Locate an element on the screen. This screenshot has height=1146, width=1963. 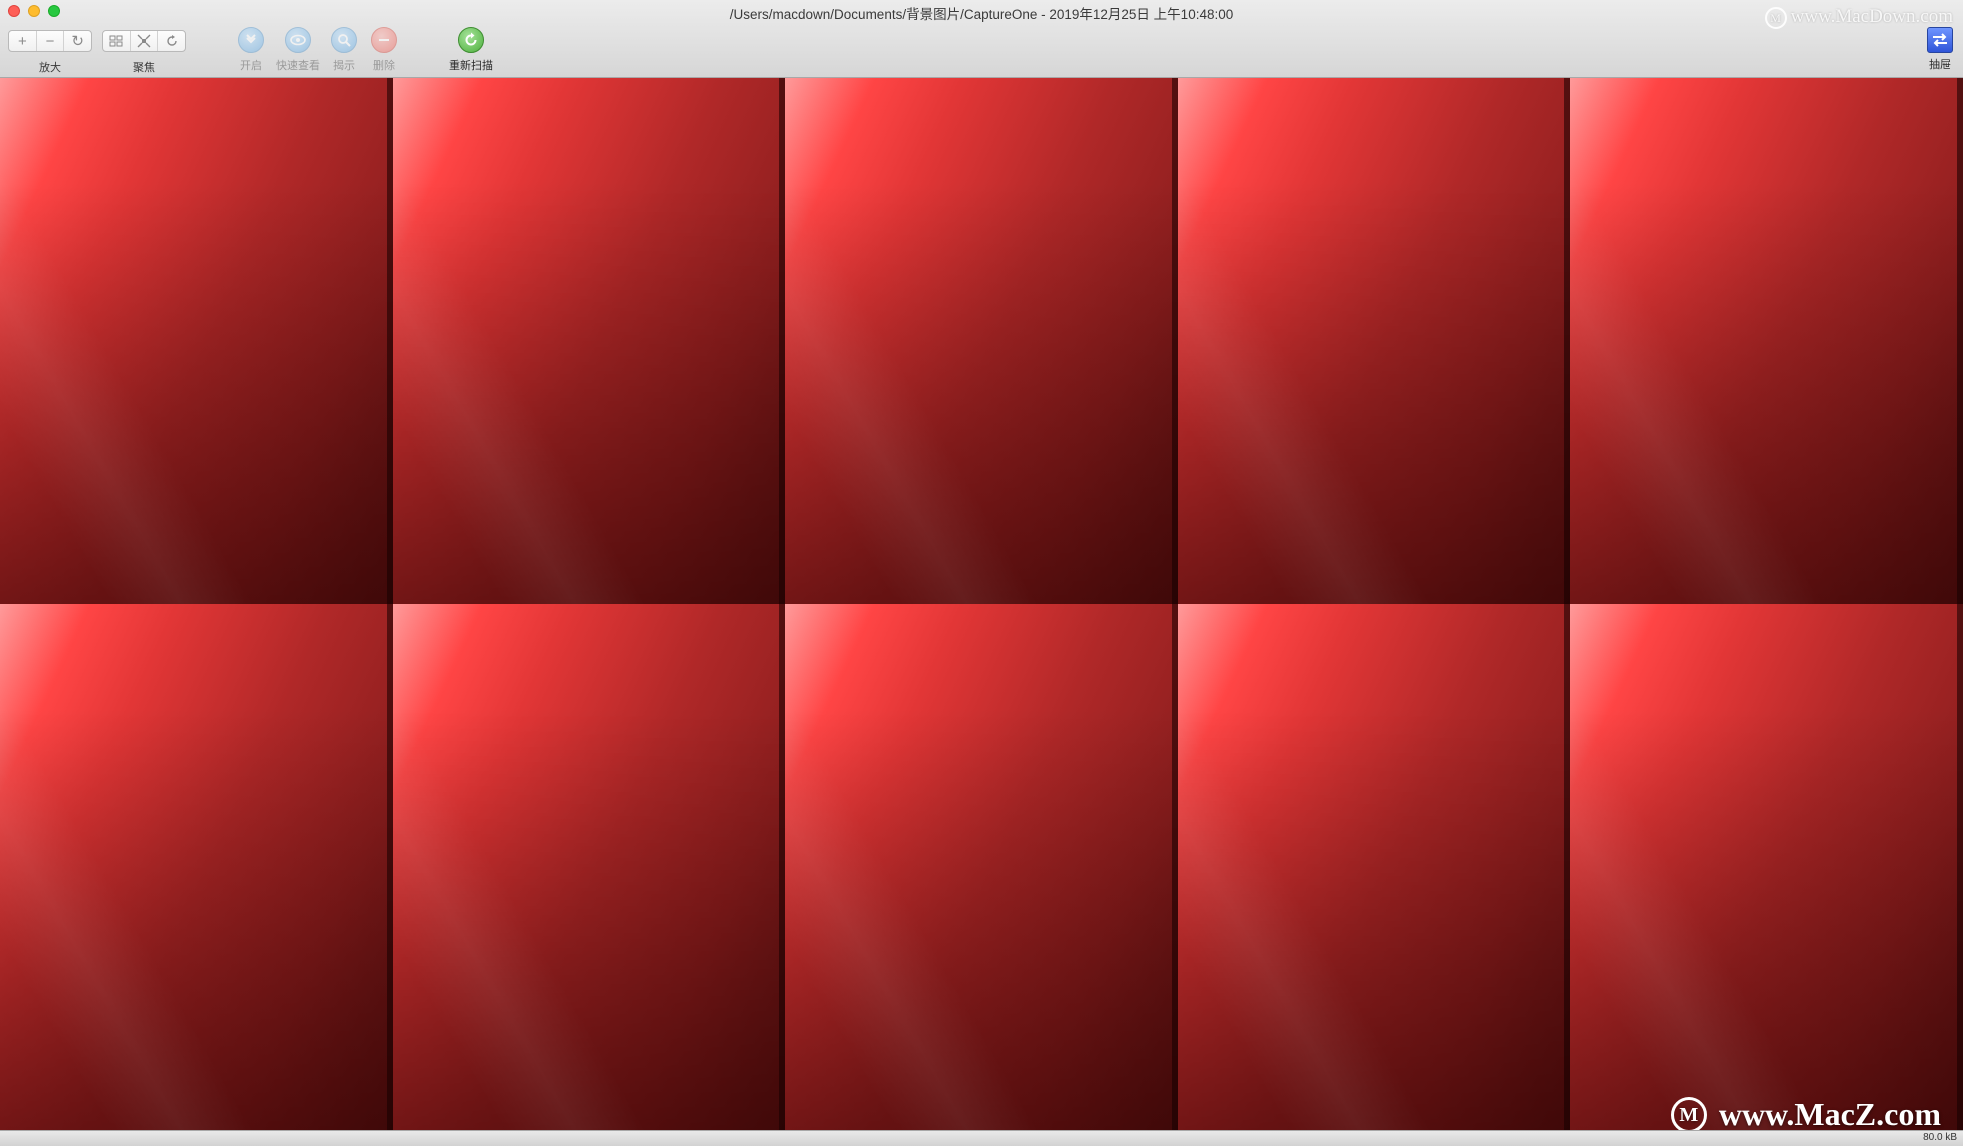
watermark-top-text: www.MacDown.com is located at coordinates (1871, 16).